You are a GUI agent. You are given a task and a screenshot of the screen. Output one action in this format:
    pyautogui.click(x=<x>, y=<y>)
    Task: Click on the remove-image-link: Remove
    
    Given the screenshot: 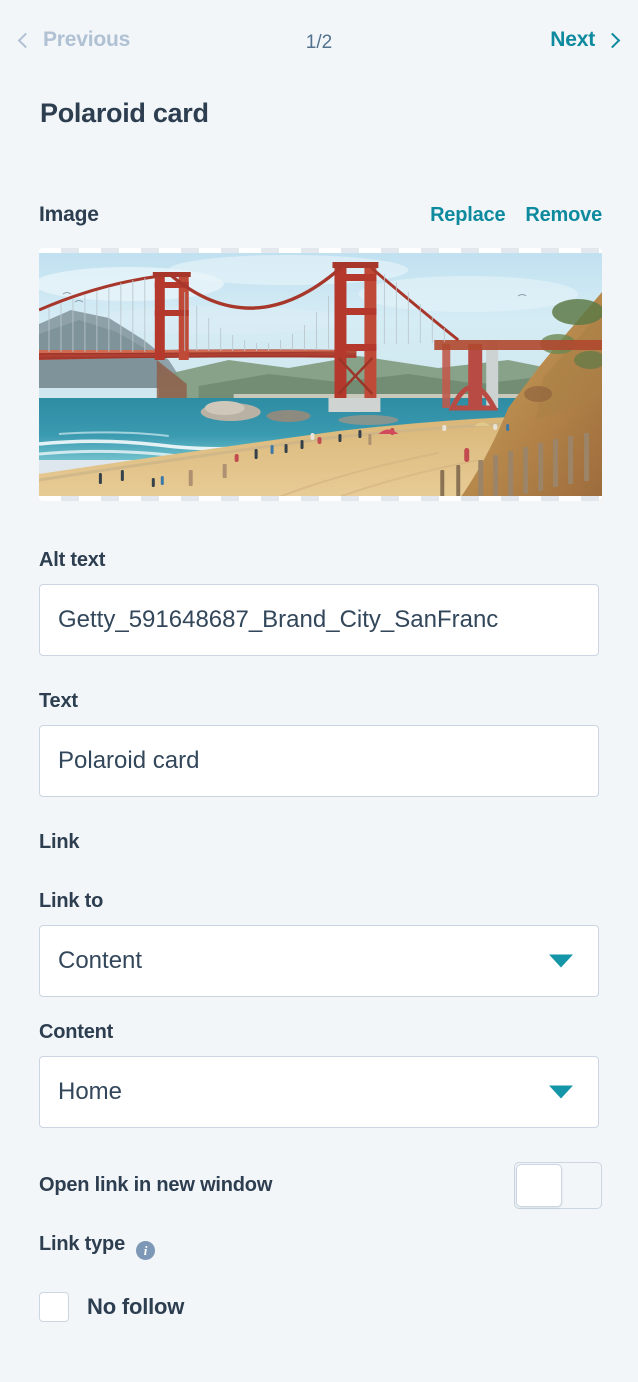 What is the action you would take?
    pyautogui.click(x=563, y=215)
    